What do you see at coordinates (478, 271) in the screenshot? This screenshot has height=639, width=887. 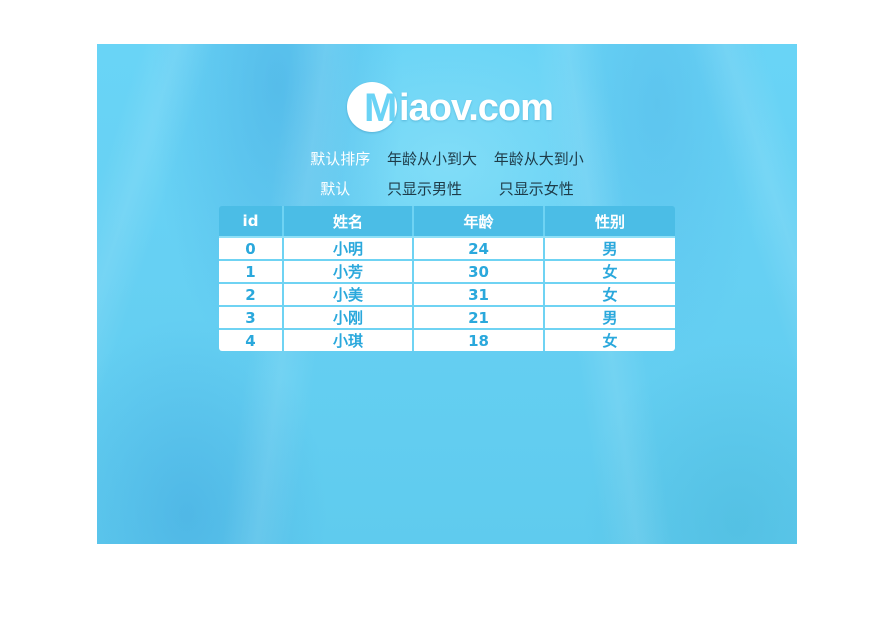 I see `cell-age: 30` at bounding box center [478, 271].